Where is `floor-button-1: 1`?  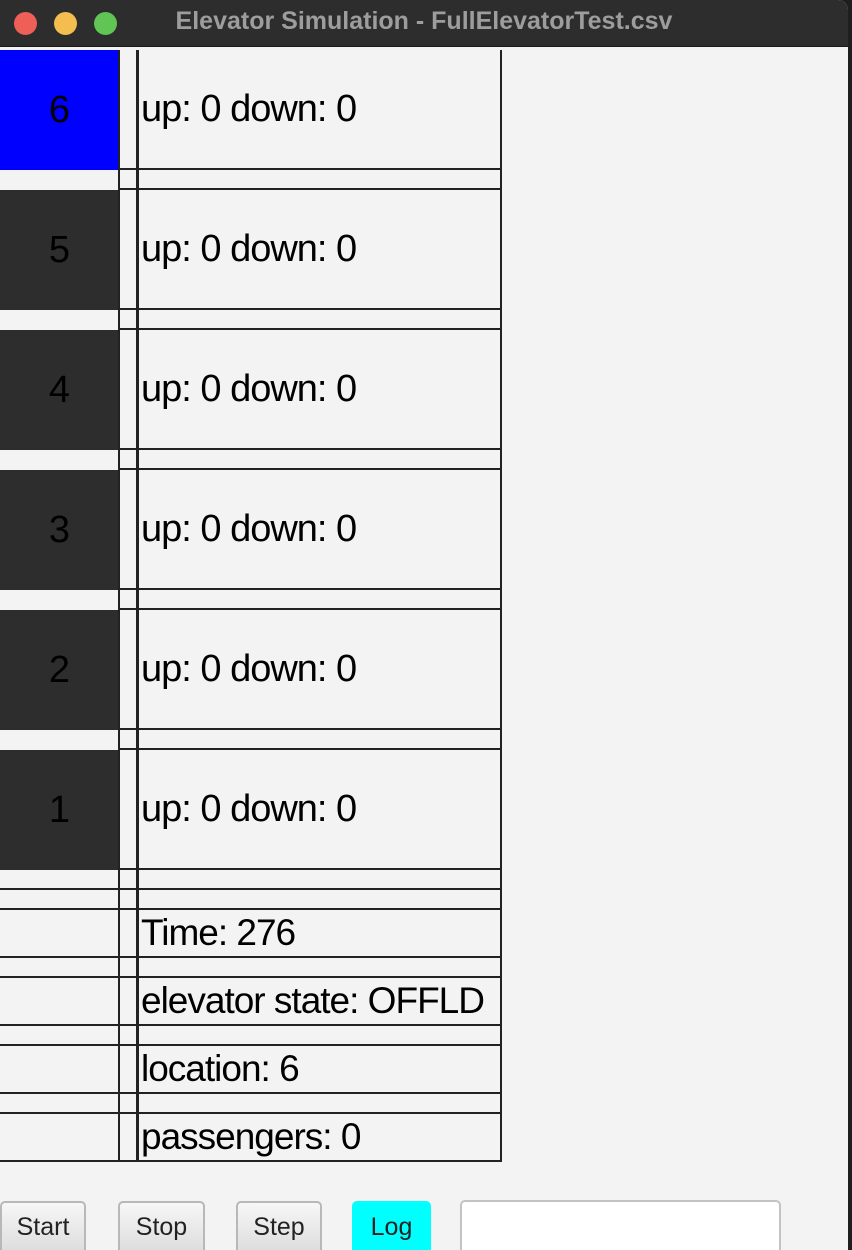 floor-button-1: 1 is located at coordinates (59, 810).